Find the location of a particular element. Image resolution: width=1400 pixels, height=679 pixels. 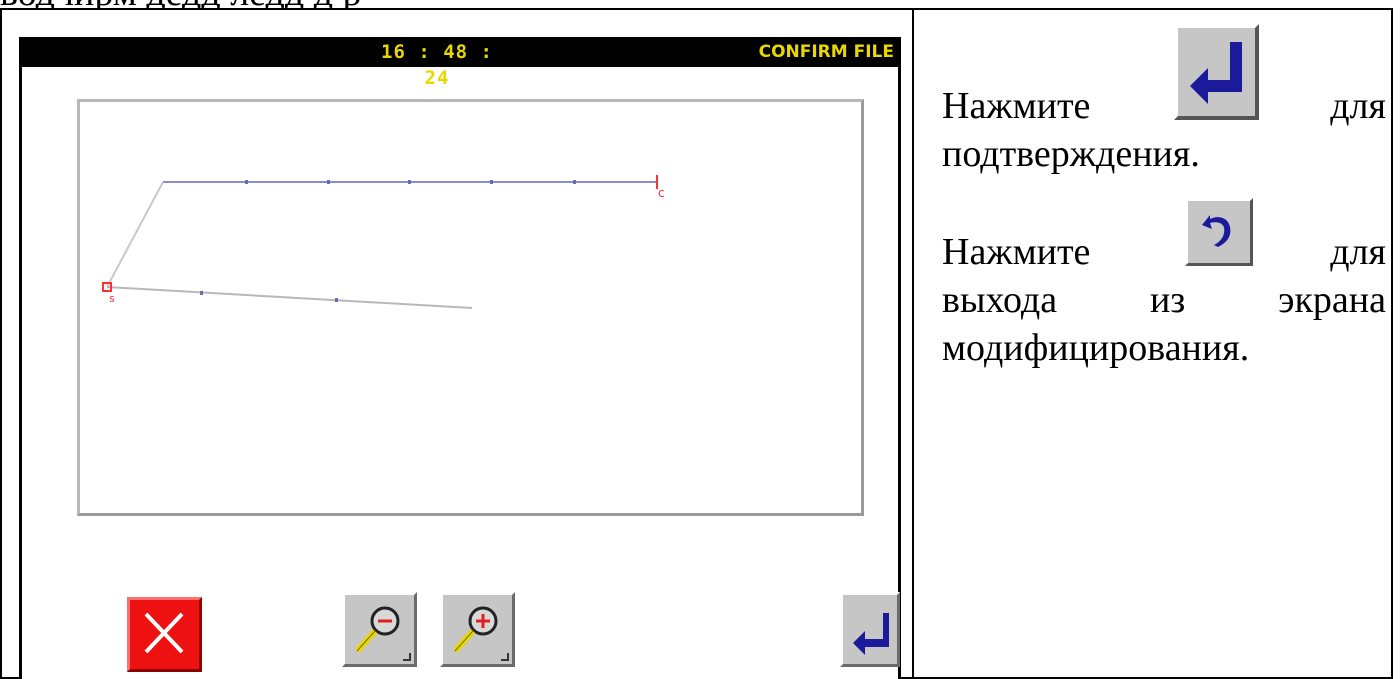

screen-mode-title: CONFIRM FILE is located at coordinates (826, 52).